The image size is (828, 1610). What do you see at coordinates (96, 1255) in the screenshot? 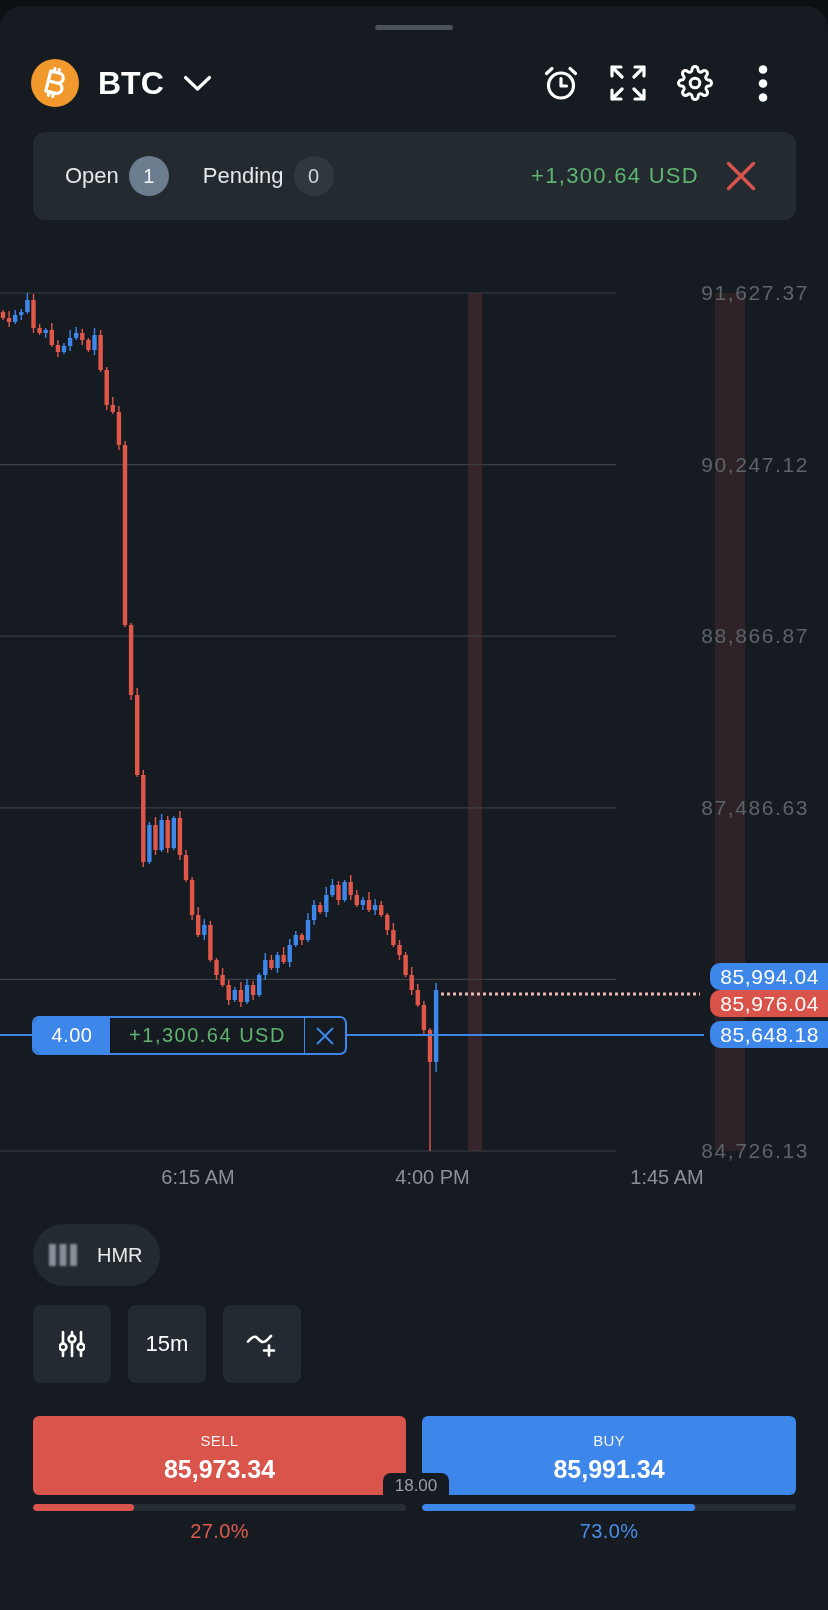
I see `indicator-chip: HMR` at bounding box center [96, 1255].